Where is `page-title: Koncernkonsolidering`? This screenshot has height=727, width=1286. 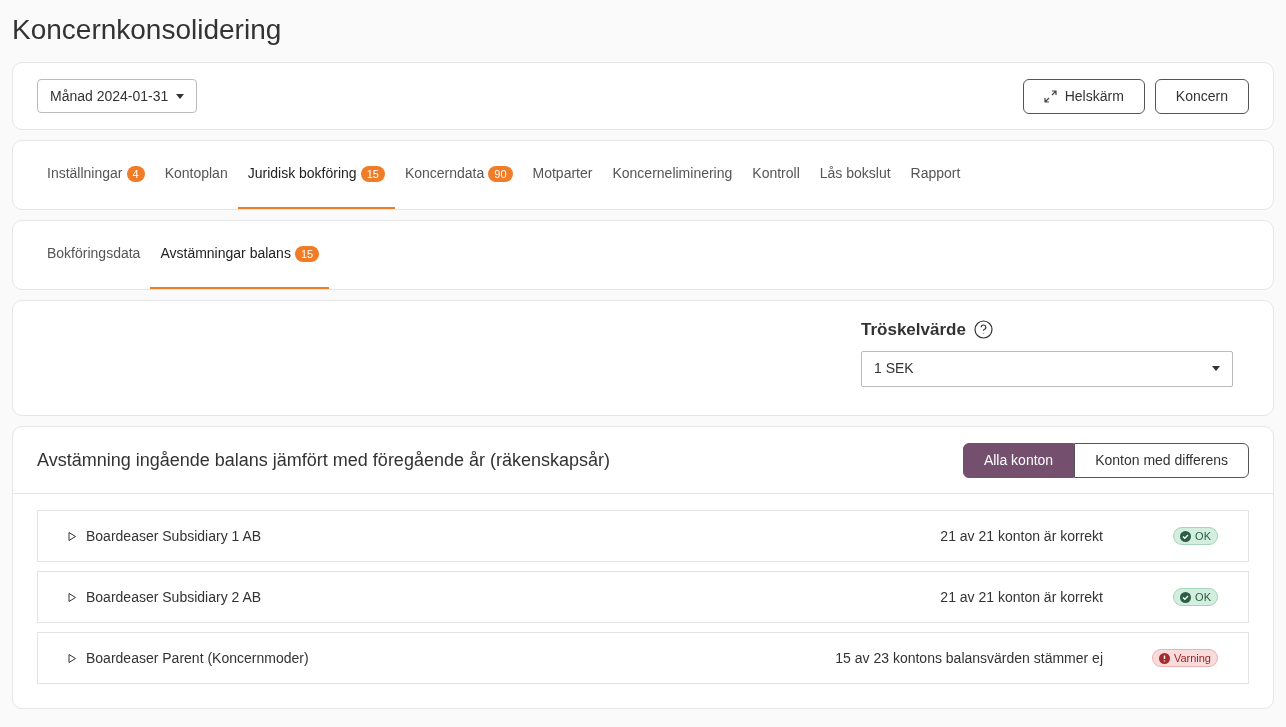 page-title: Koncernkonsolidering is located at coordinates (147, 30).